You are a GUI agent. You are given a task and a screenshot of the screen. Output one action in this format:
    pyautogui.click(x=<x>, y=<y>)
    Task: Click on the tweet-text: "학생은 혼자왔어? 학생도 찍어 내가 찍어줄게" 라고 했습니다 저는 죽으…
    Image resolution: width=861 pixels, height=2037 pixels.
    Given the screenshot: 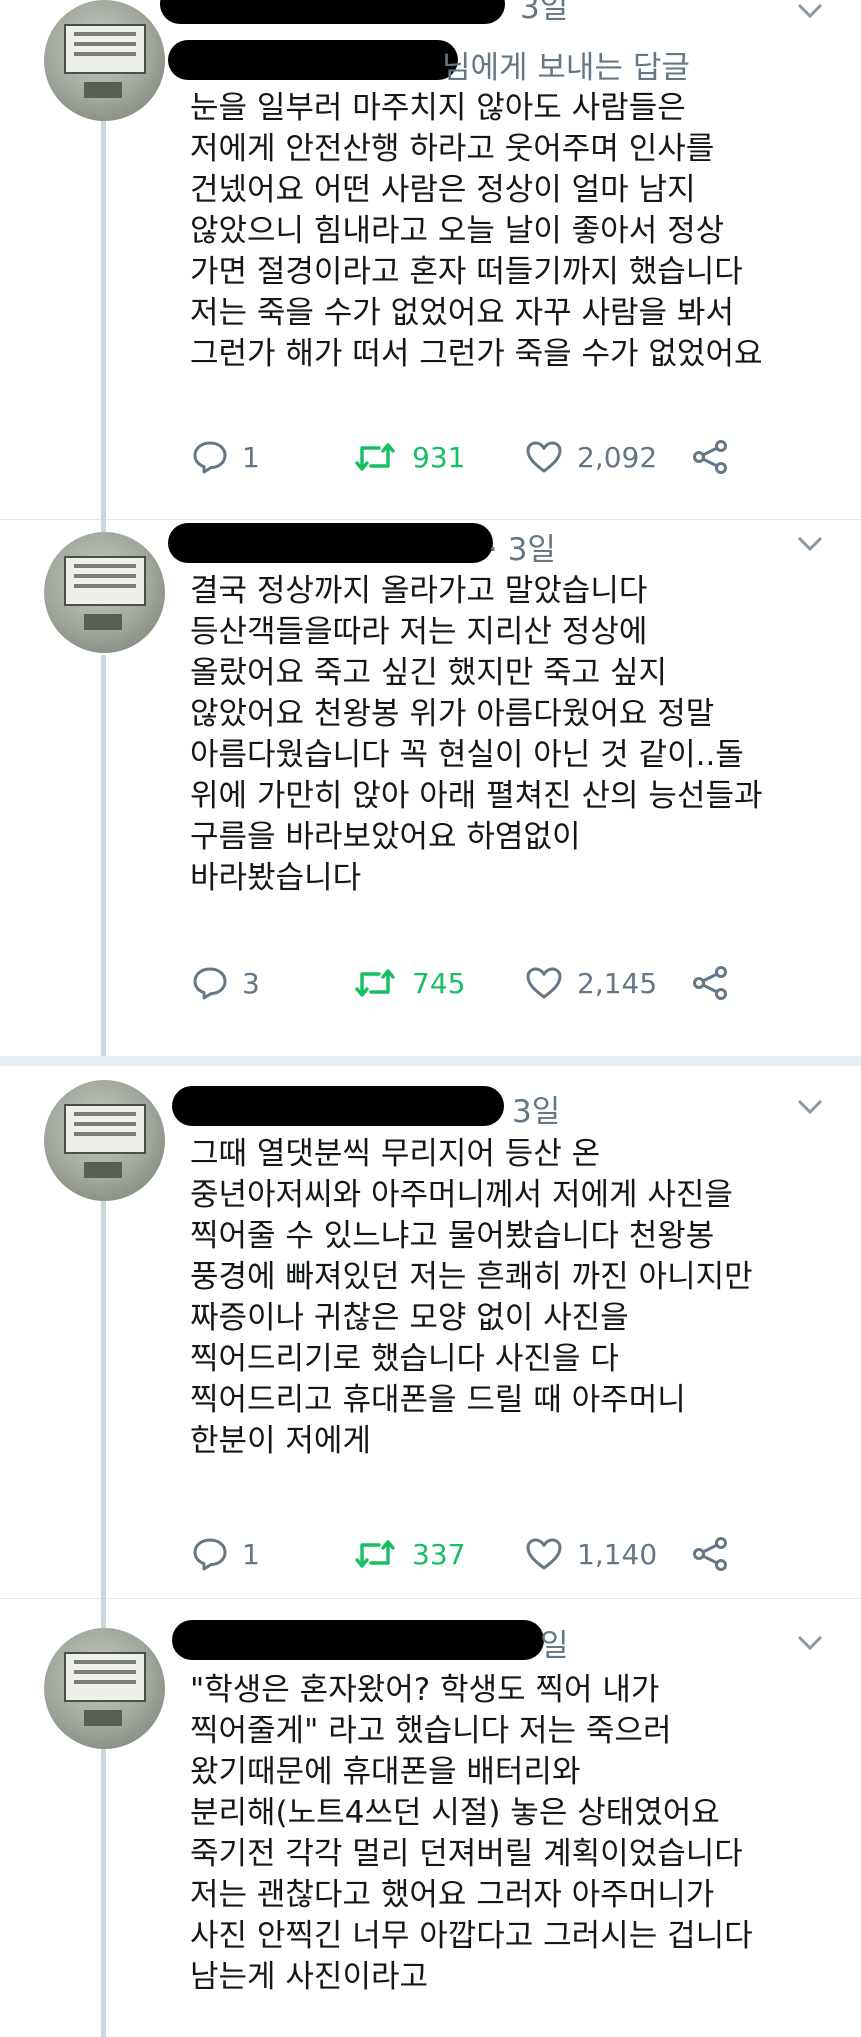 What is the action you would take?
    pyautogui.click(x=471, y=1833)
    